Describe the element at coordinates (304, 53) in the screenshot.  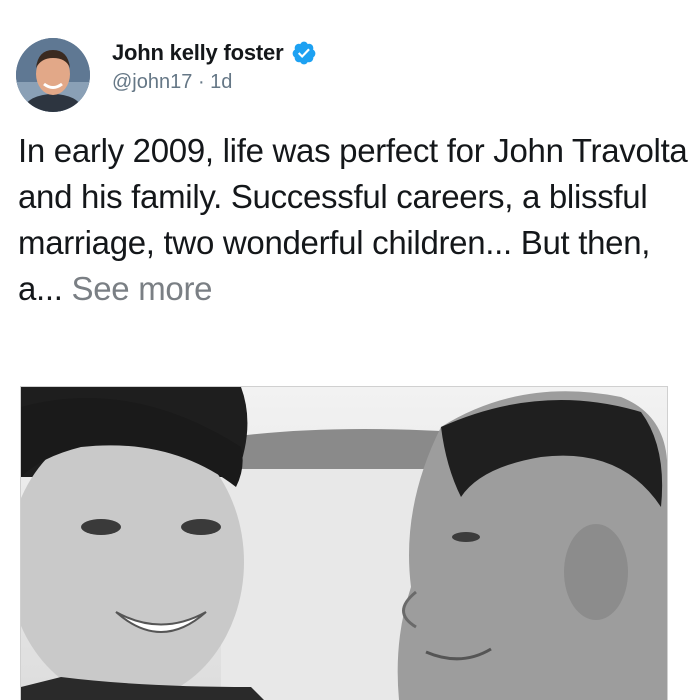
I see `verified-badge-icon` at that location.